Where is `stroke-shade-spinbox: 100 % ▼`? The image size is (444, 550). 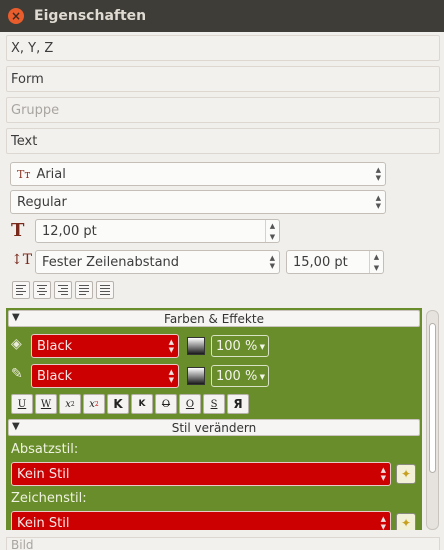 stroke-shade-spinbox: 100 % ▼ is located at coordinates (240, 376).